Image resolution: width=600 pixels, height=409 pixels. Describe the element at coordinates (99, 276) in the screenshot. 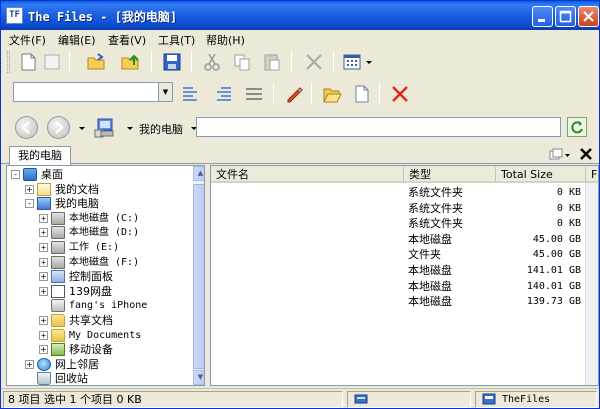

I see `tree-item: + 控制面板` at that location.